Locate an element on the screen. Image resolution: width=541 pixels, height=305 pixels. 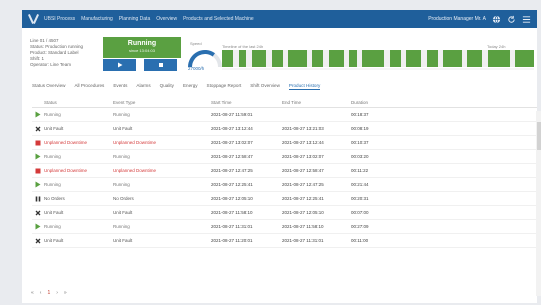
row-duration: 00:11:00 is located at coordinates (360, 240).